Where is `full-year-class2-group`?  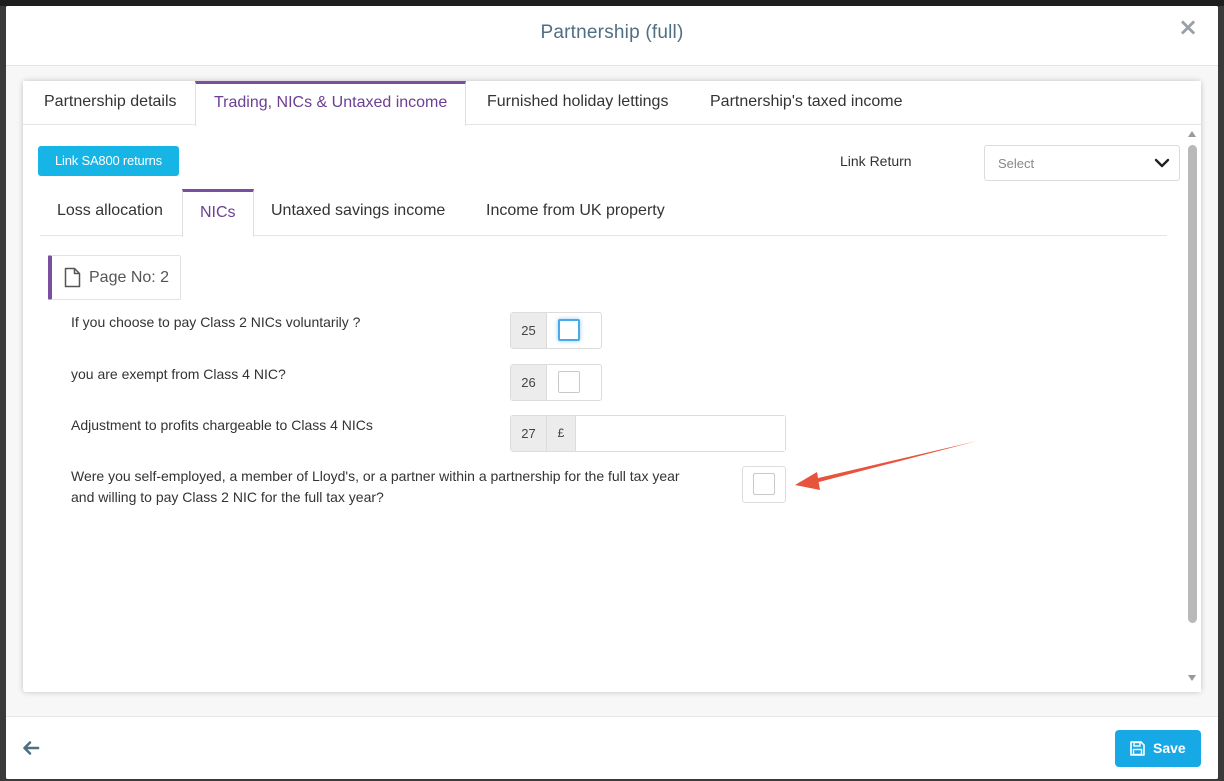
full-year-class2-group is located at coordinates (764, 484).